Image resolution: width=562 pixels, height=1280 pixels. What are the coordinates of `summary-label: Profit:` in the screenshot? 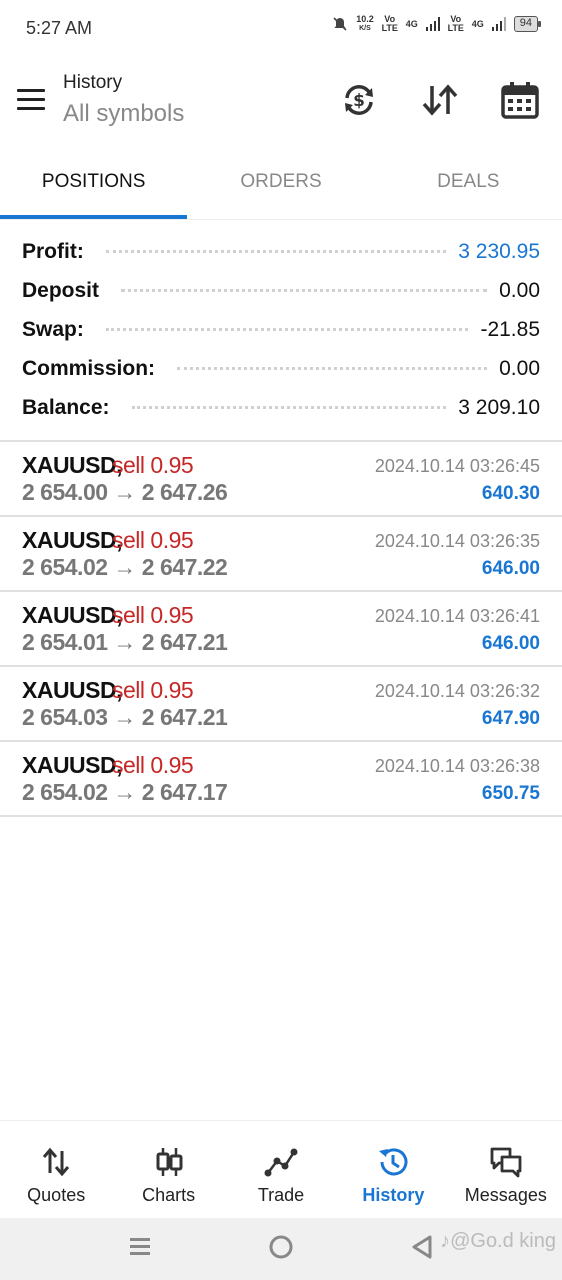 It's located at (58, 251).